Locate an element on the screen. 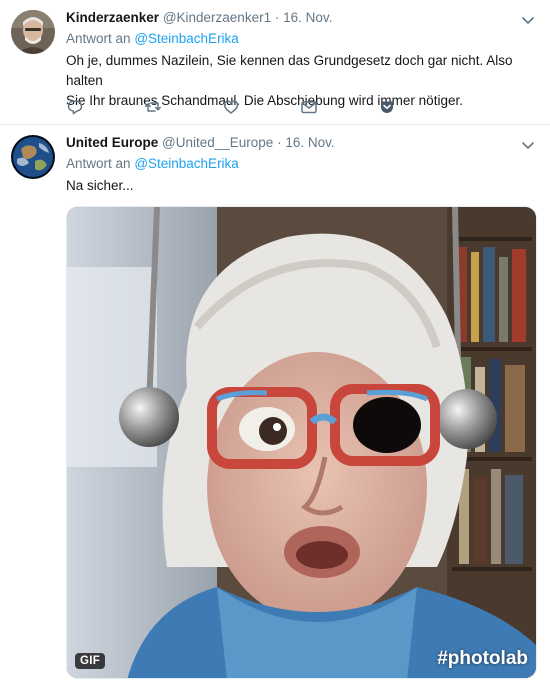 This screenshot has width=550, height=691. bookmark-button is located at coordinates (417, 107).